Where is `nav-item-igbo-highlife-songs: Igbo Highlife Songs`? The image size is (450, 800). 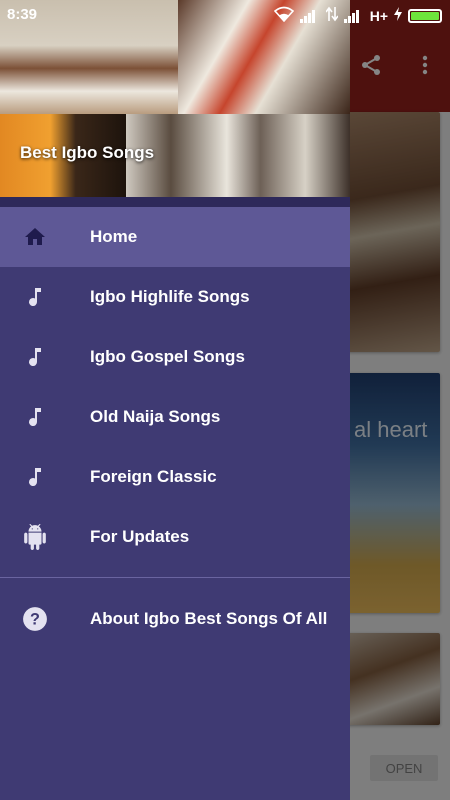
nav-item-igbo-highlife-songs: Igbo Highlife Songs is located at coordinates (175, 297).